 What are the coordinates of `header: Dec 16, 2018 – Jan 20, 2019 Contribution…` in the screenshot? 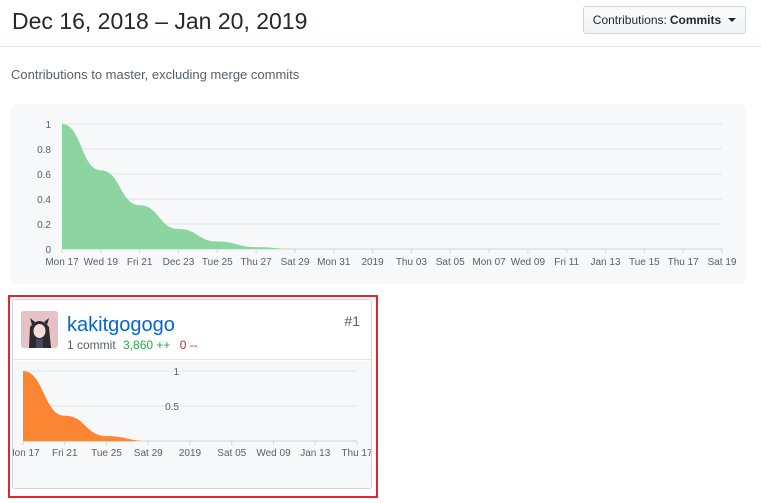 It's located at (380, 23).